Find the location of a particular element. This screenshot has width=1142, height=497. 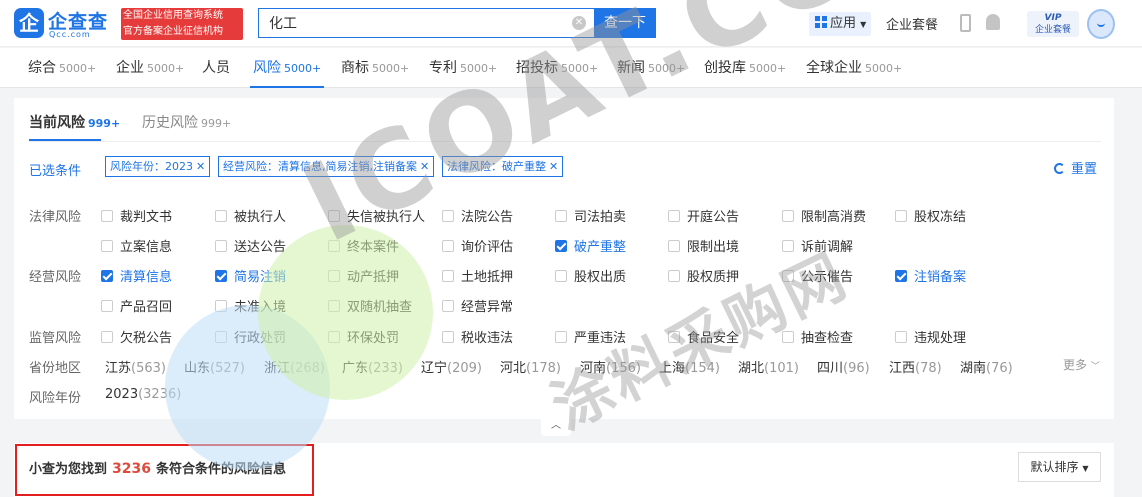

search-input is located at coordinates (409, 23).